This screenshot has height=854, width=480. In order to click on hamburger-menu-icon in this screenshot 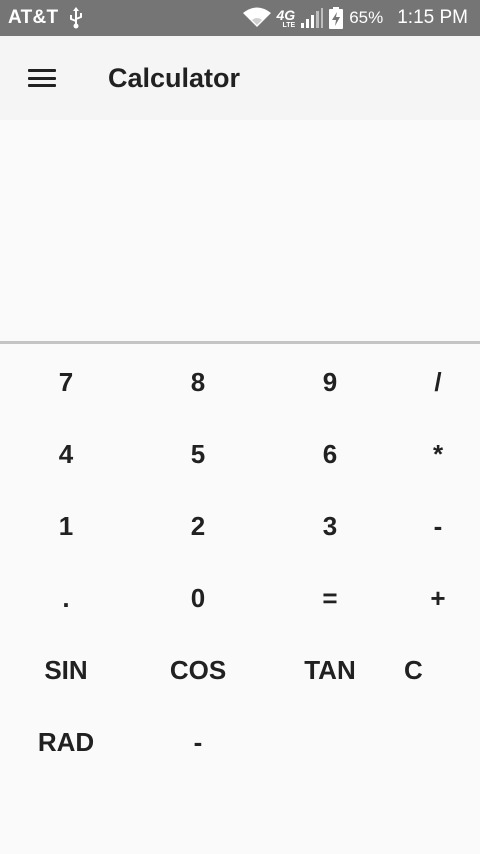, I will do `click(42, 78)`.